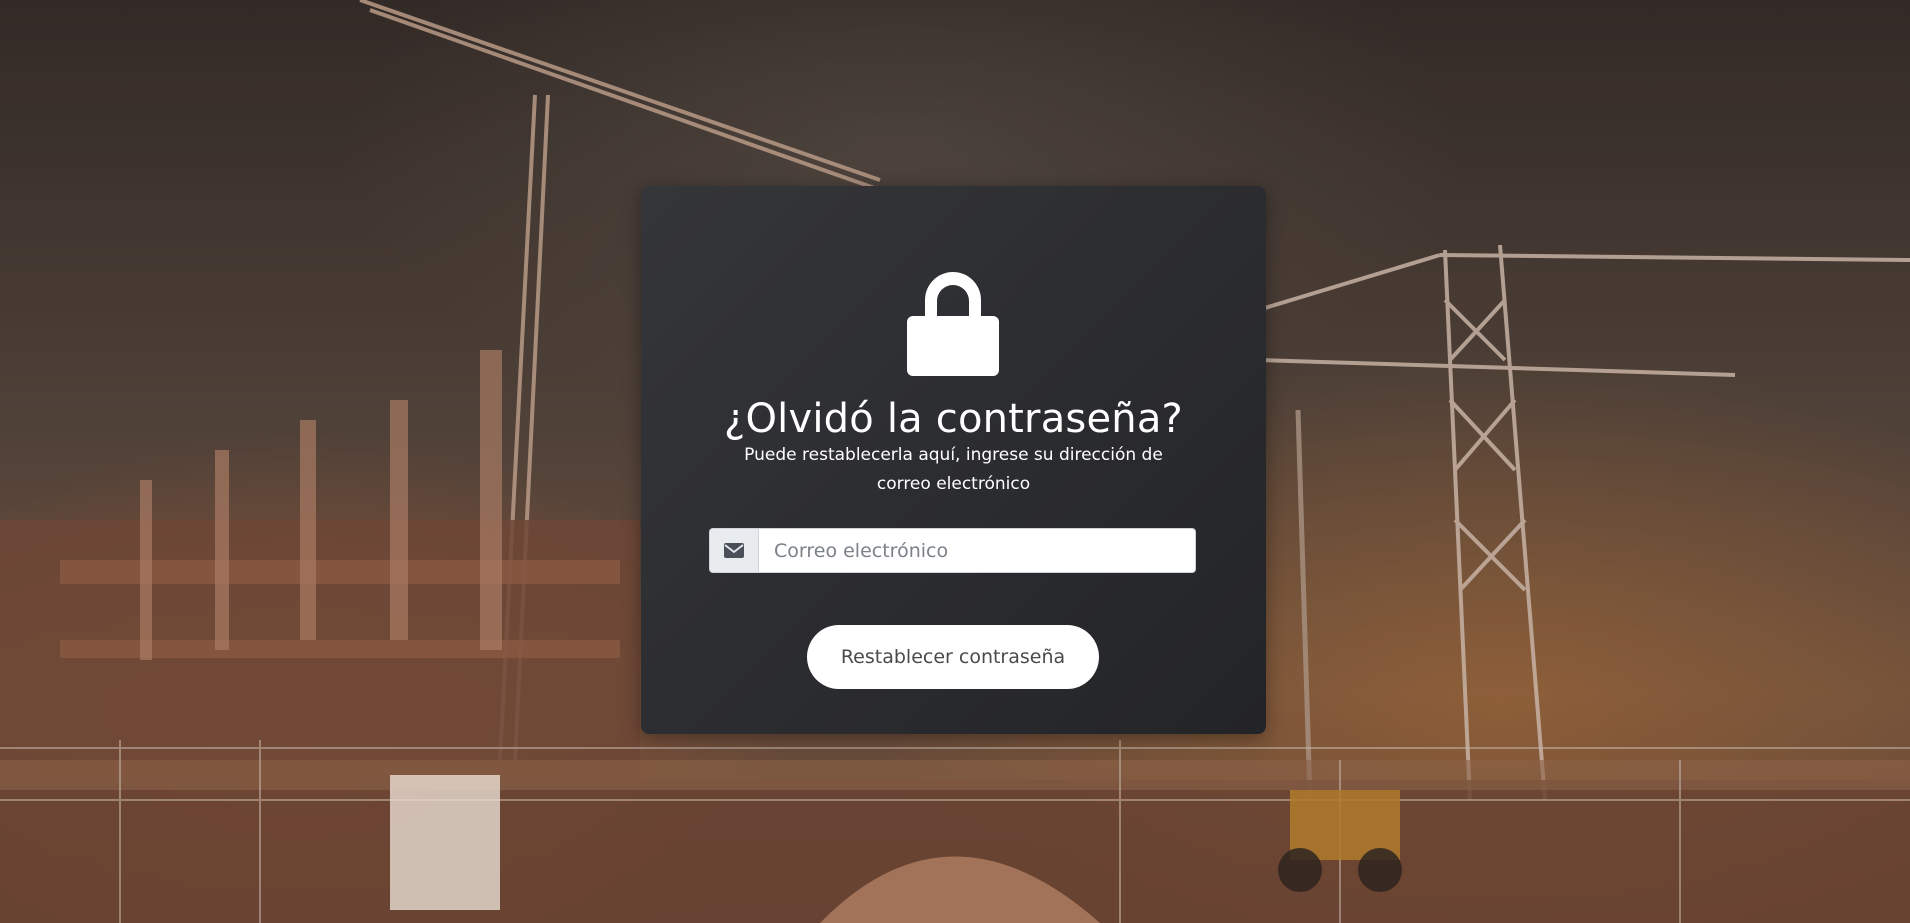  I want to click on email-field, so click(977, 550).